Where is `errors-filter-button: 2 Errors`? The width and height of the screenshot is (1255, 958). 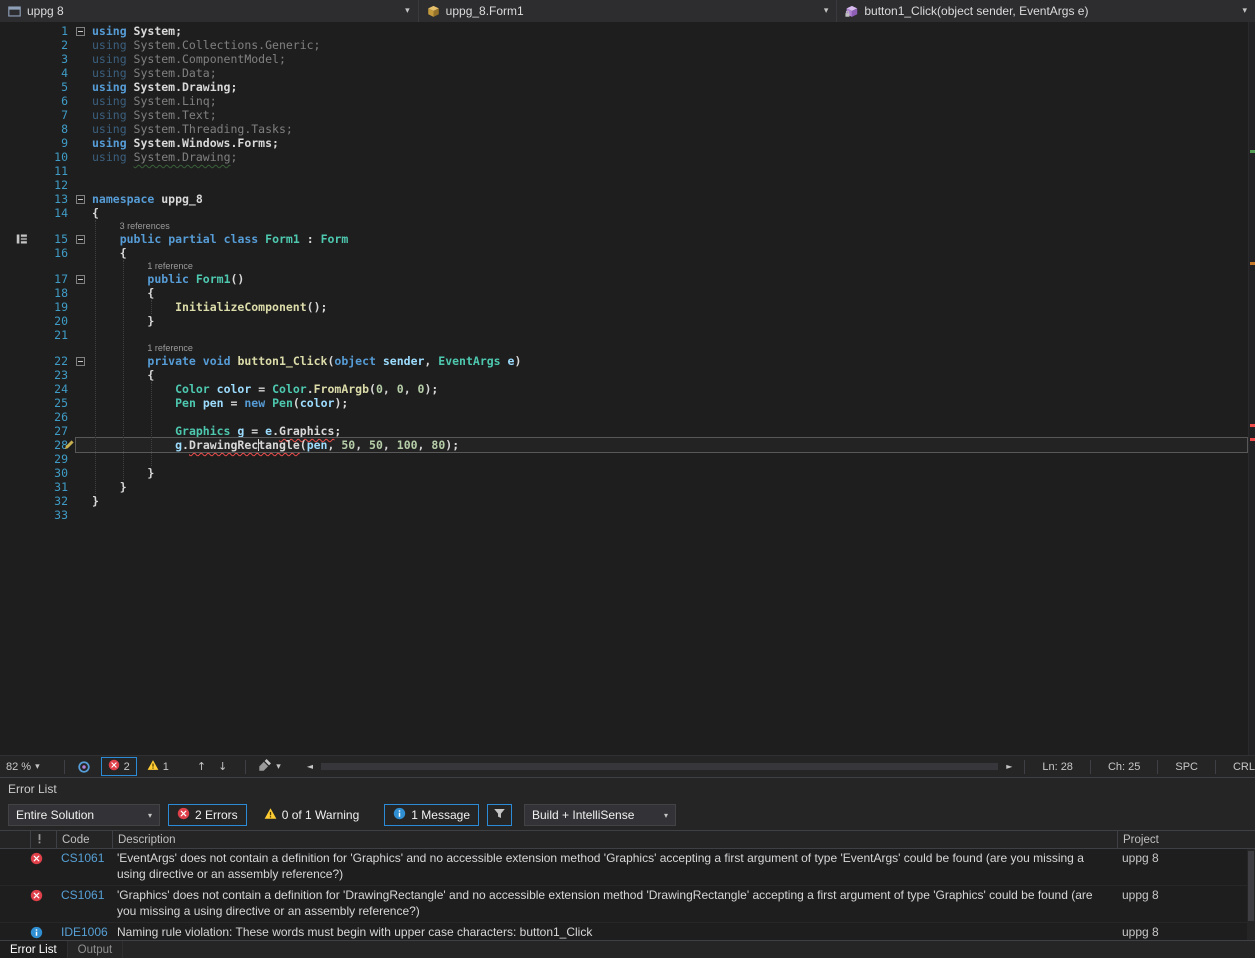
errors-filter-button: 2 Errors is located at coordinates (207, 815).